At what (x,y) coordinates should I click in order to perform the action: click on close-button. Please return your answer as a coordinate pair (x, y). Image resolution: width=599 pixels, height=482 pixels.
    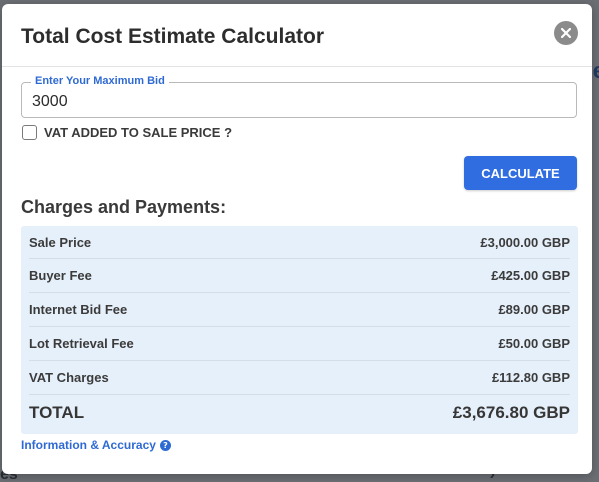
    Looking at the image, I should click on (566, 33).